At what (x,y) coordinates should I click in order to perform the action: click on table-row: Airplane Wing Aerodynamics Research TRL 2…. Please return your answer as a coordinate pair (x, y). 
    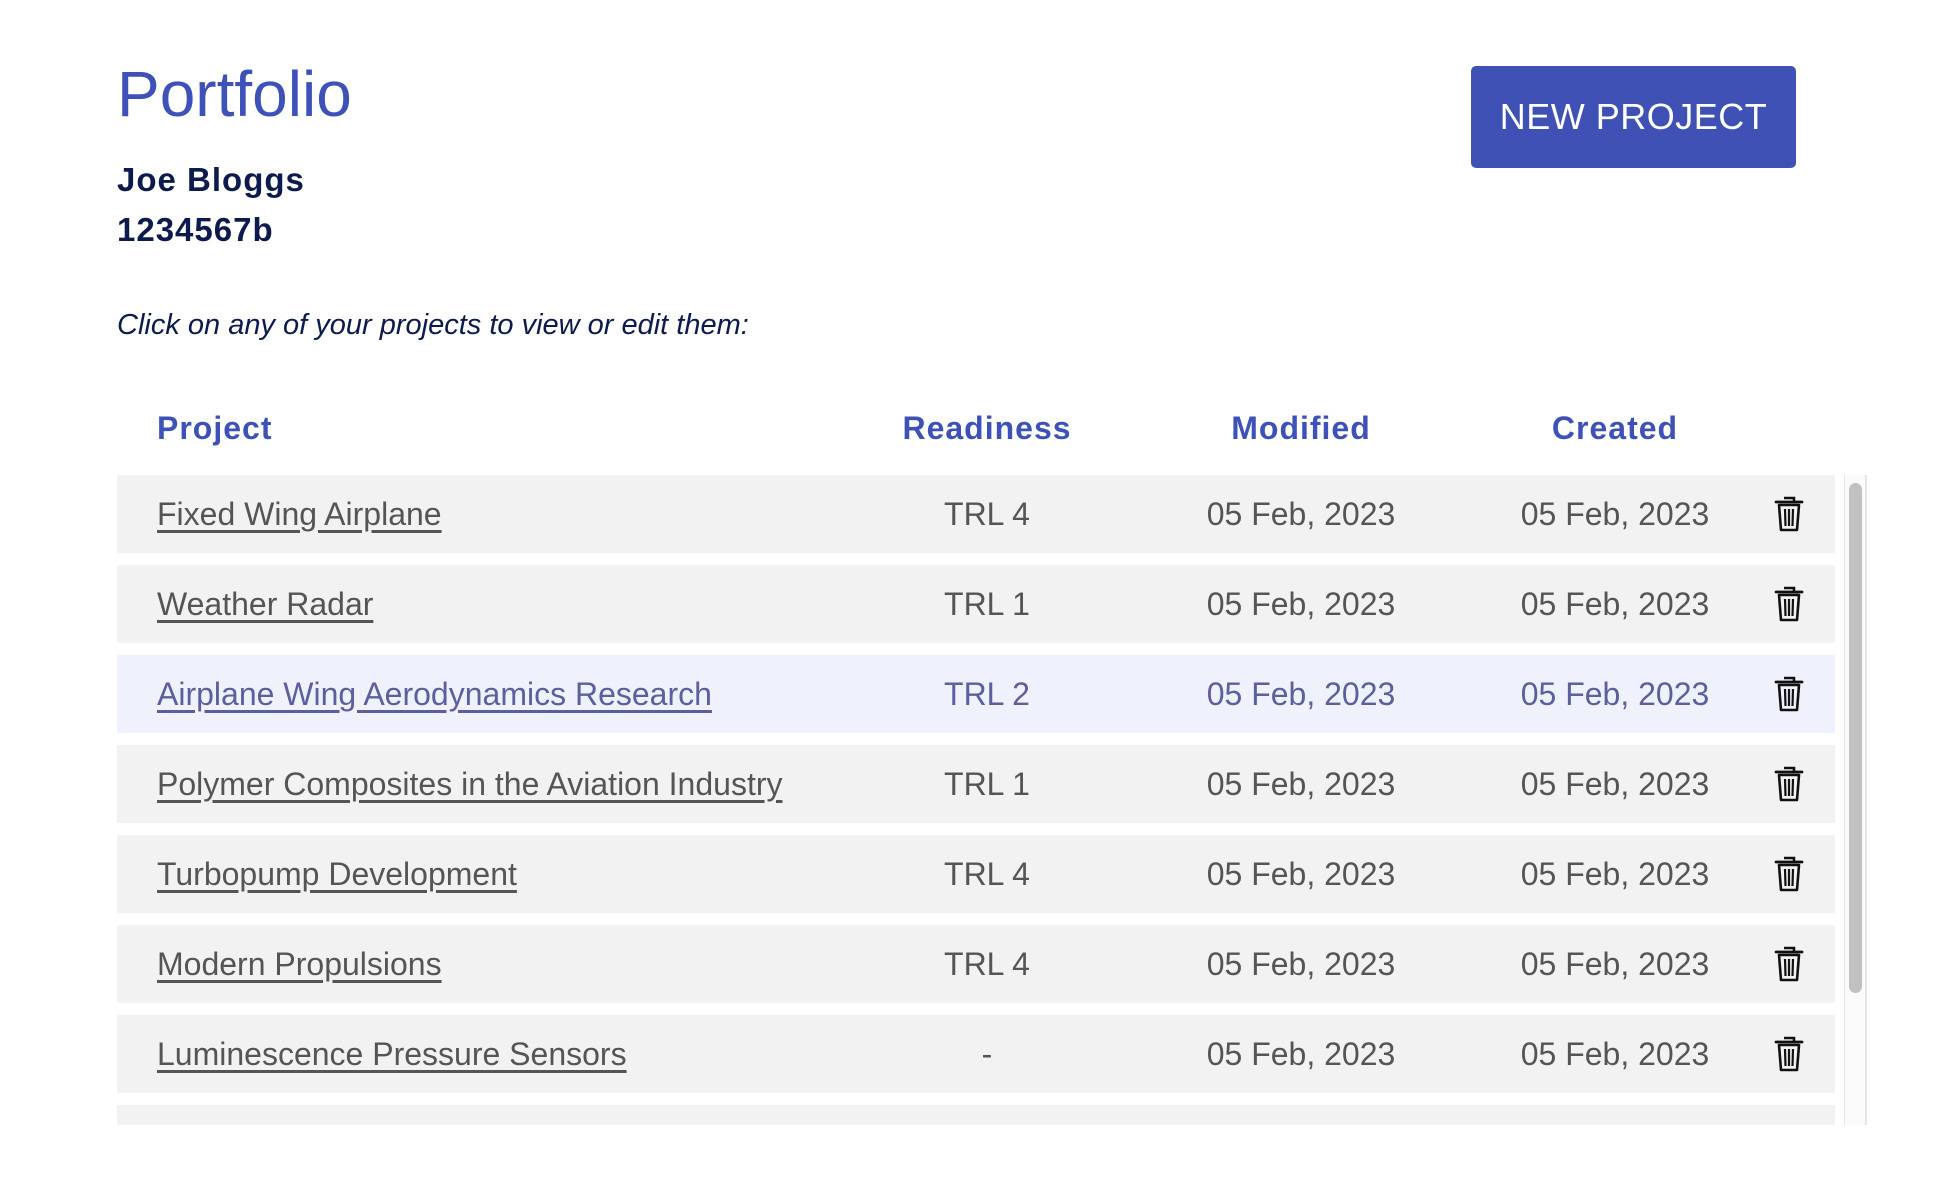
    Looking at the image, I should click on (976, 694).